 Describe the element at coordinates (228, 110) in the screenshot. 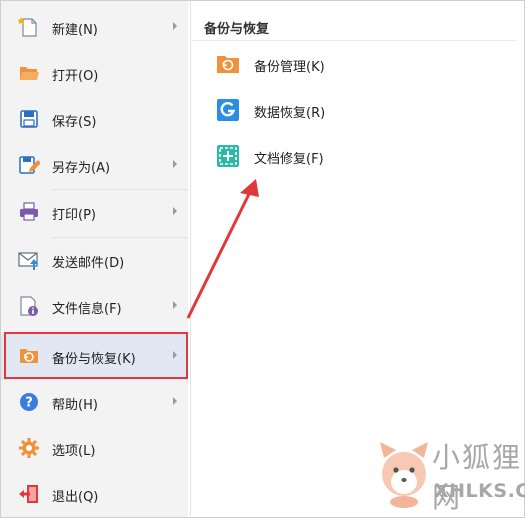

I see `data-recovery-icon` at that location.